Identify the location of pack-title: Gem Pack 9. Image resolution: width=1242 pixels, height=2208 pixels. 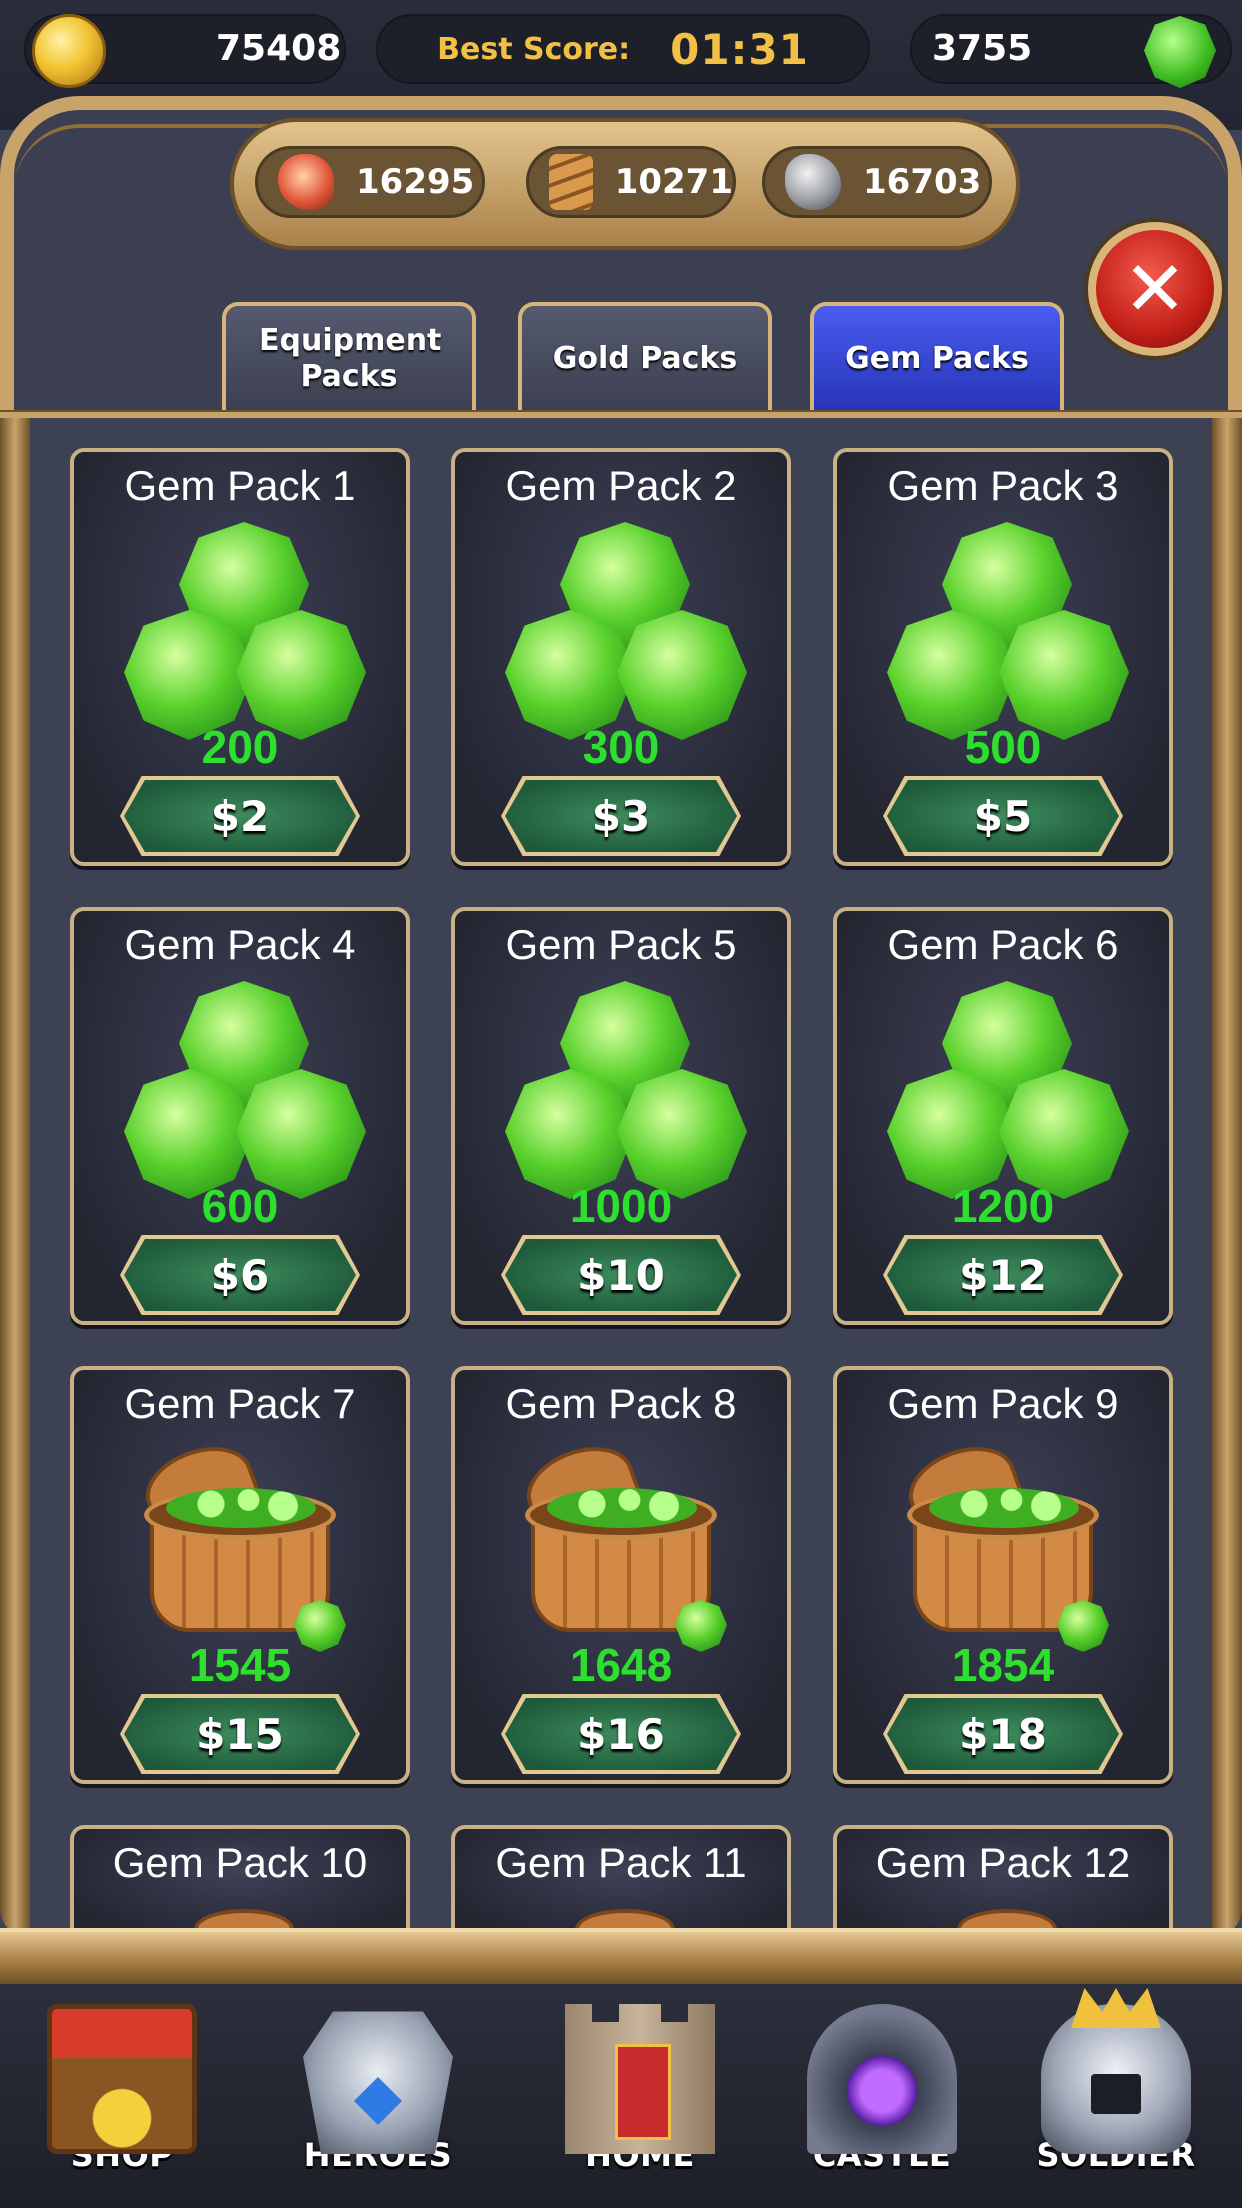
(1003, 1403).